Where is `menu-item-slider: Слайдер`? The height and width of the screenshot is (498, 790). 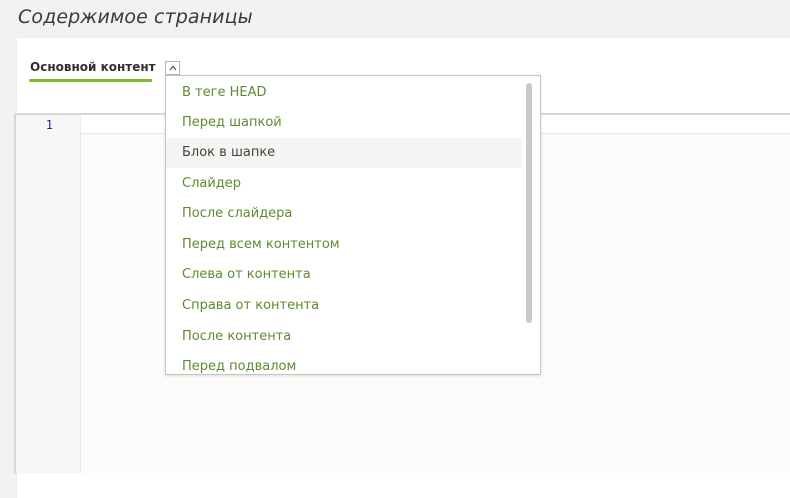 menu-item-slider: Слайдер is located at coordinates (344, 184).